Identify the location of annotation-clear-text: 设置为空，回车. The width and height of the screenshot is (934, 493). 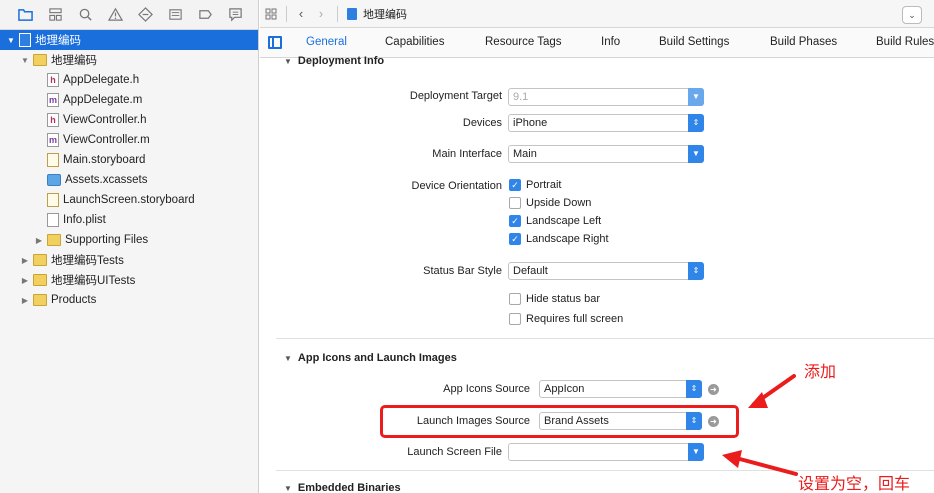
(854, 483).